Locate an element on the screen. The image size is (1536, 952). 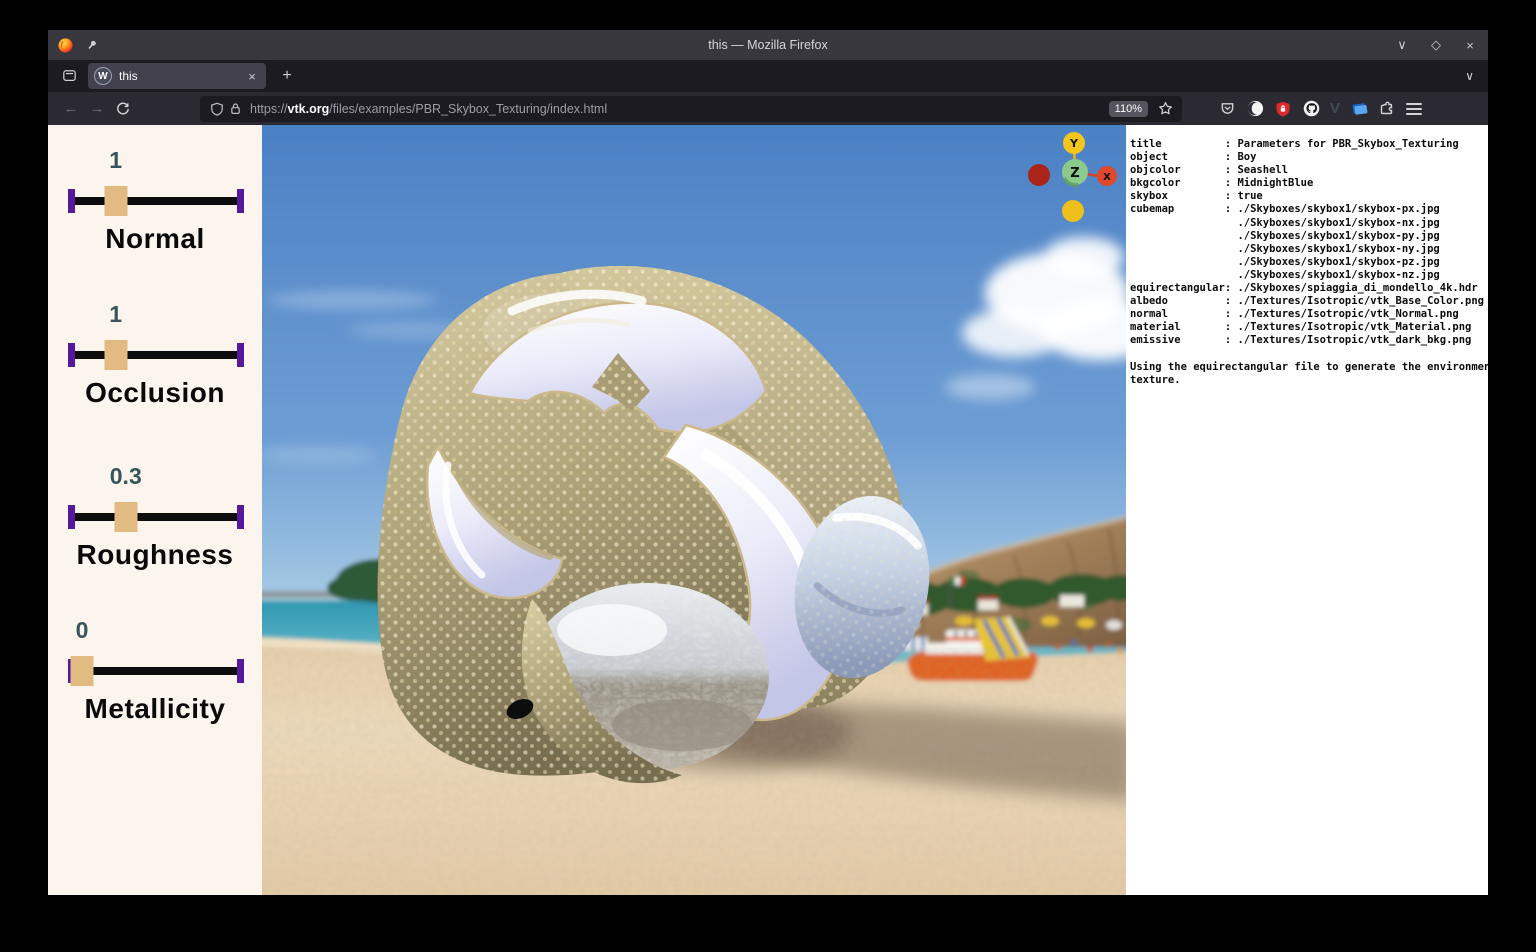
tab-strip: W this × + ∨ is located at coordinates (768, 76).